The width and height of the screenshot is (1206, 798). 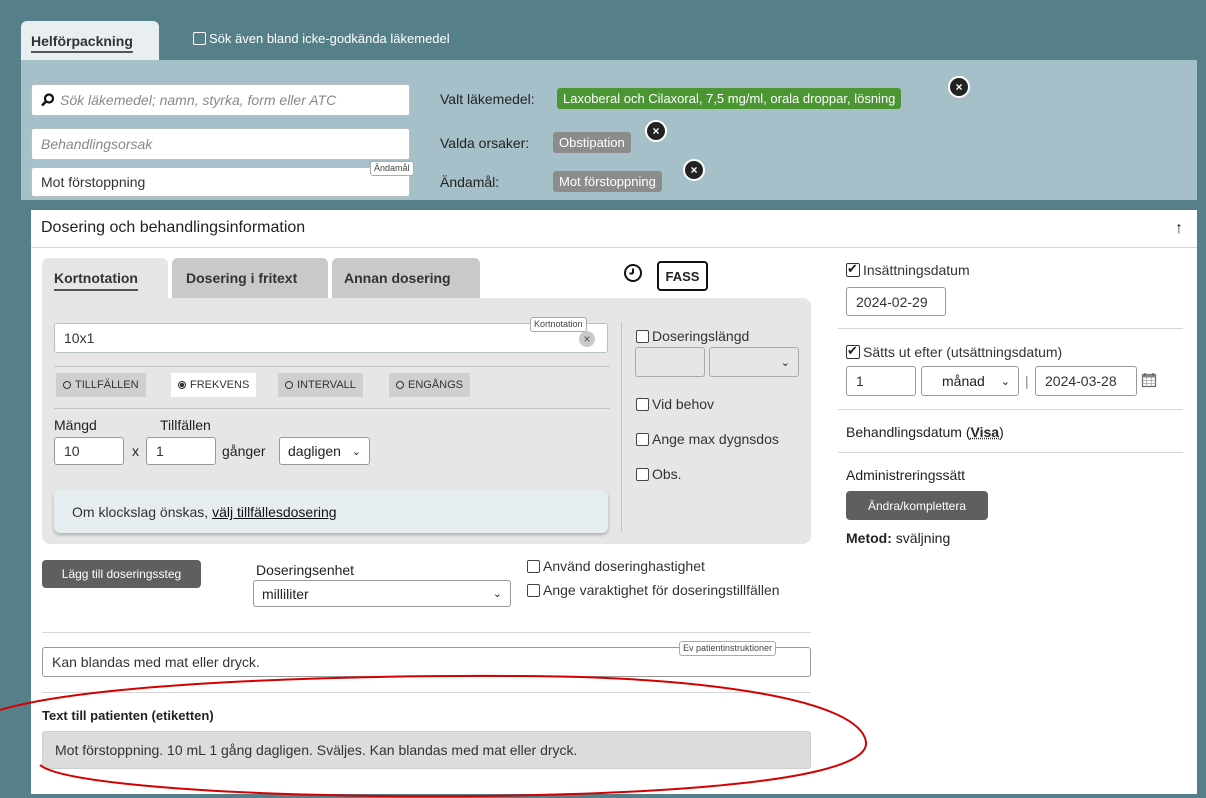 I want to click on radio-tillfallen-label: TILLFÄLLEN, so click(x=107, y=385).